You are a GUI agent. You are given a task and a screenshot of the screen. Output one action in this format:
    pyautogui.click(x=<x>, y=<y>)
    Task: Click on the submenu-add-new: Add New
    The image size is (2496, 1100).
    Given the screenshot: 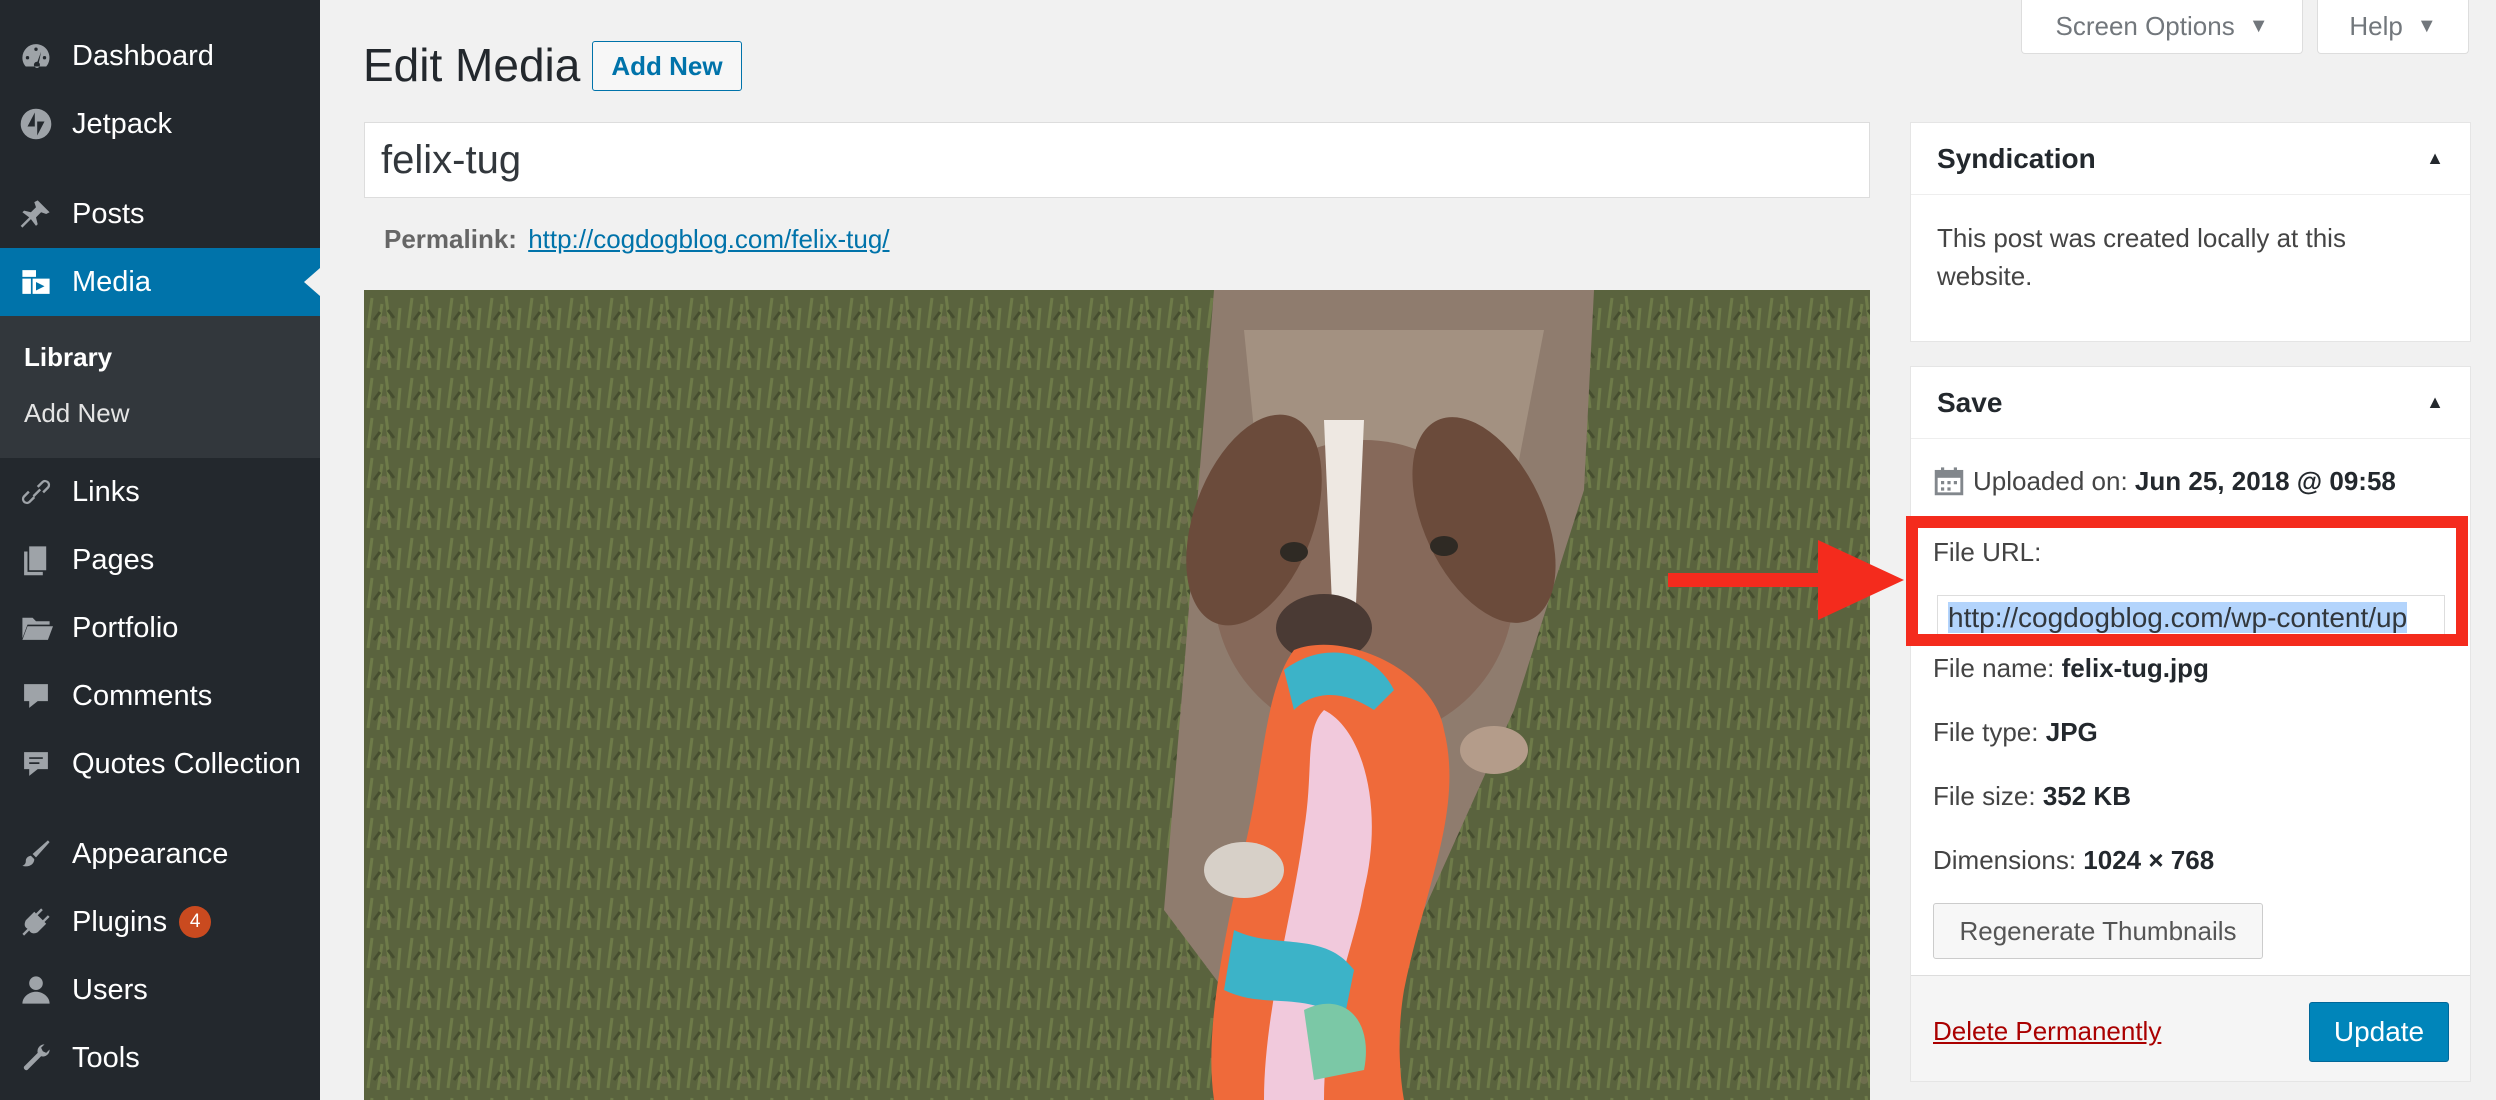 What is the action you would take?
    pyautogui.click(x=77, y=413)
    